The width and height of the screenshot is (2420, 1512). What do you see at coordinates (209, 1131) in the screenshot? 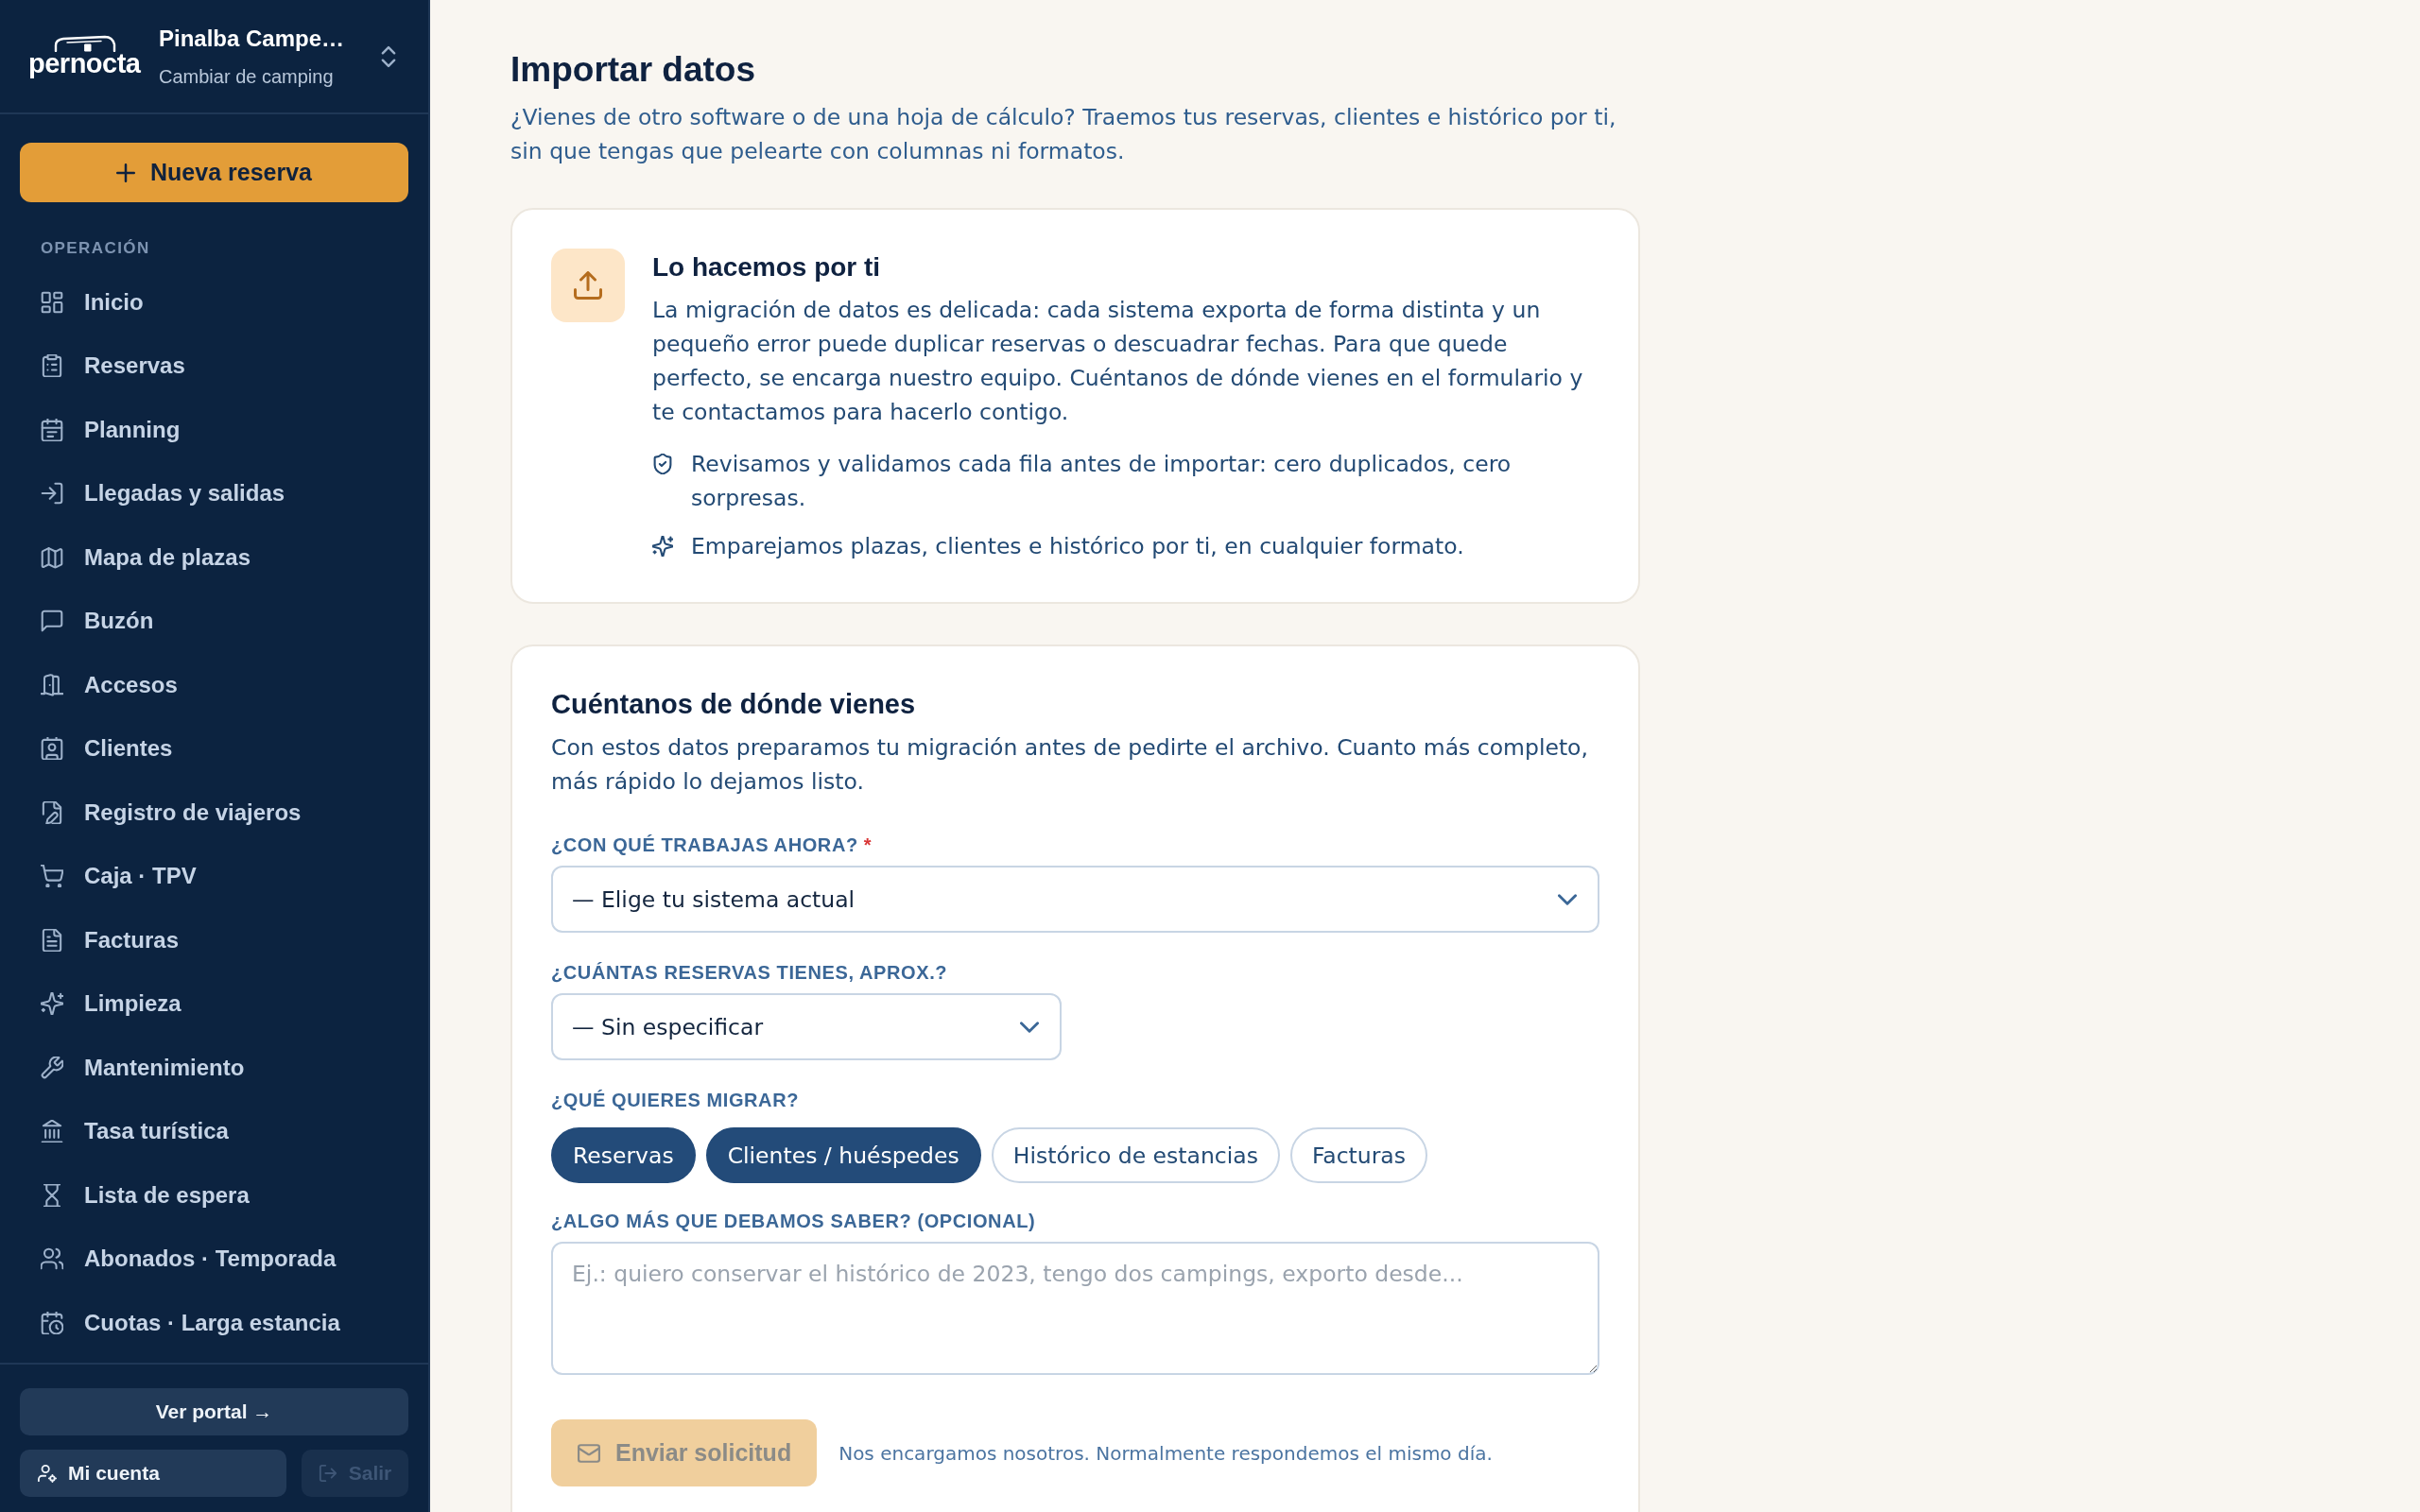
I see `nav-item: Tasa turística` at bounding box center [209, 1131].